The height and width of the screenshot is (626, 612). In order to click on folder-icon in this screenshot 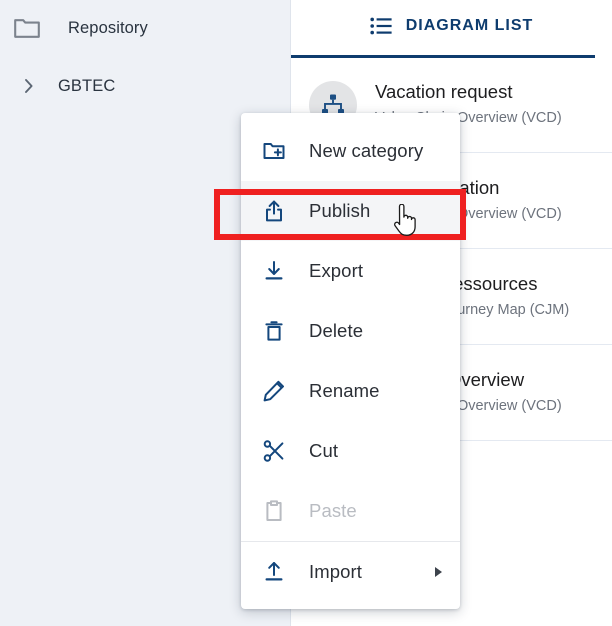, I will do `click(27, 28)`.